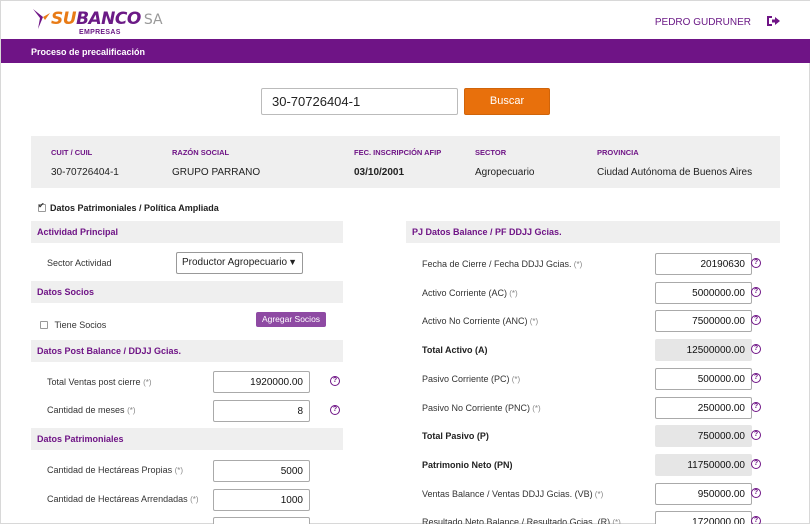  I want to click on page-title: Proceso de precalificación, so click(88, 52).